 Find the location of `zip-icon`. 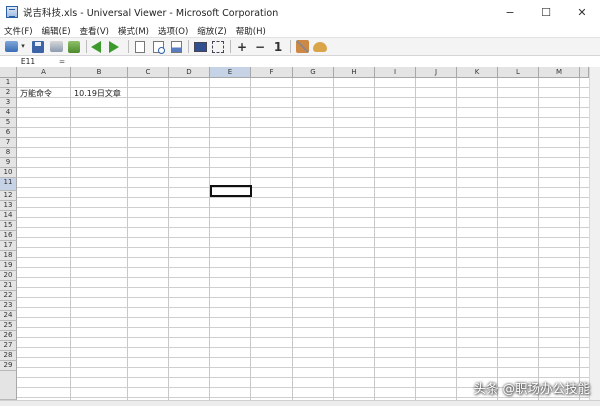

zip-icon is located at coordinates (74, 46).